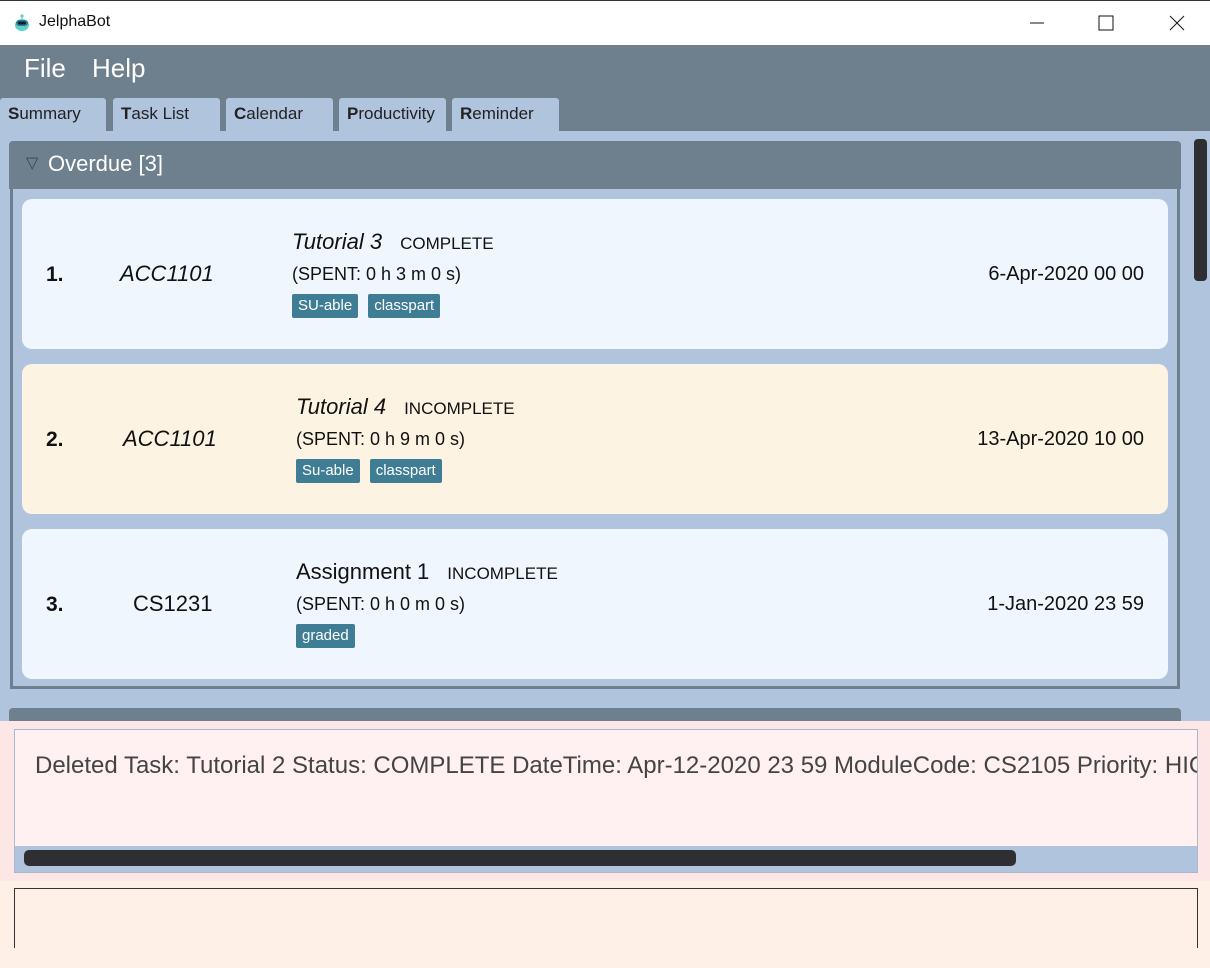 The image size is (1210, 968). I want to click on task-index: 1., so click(55, 274).